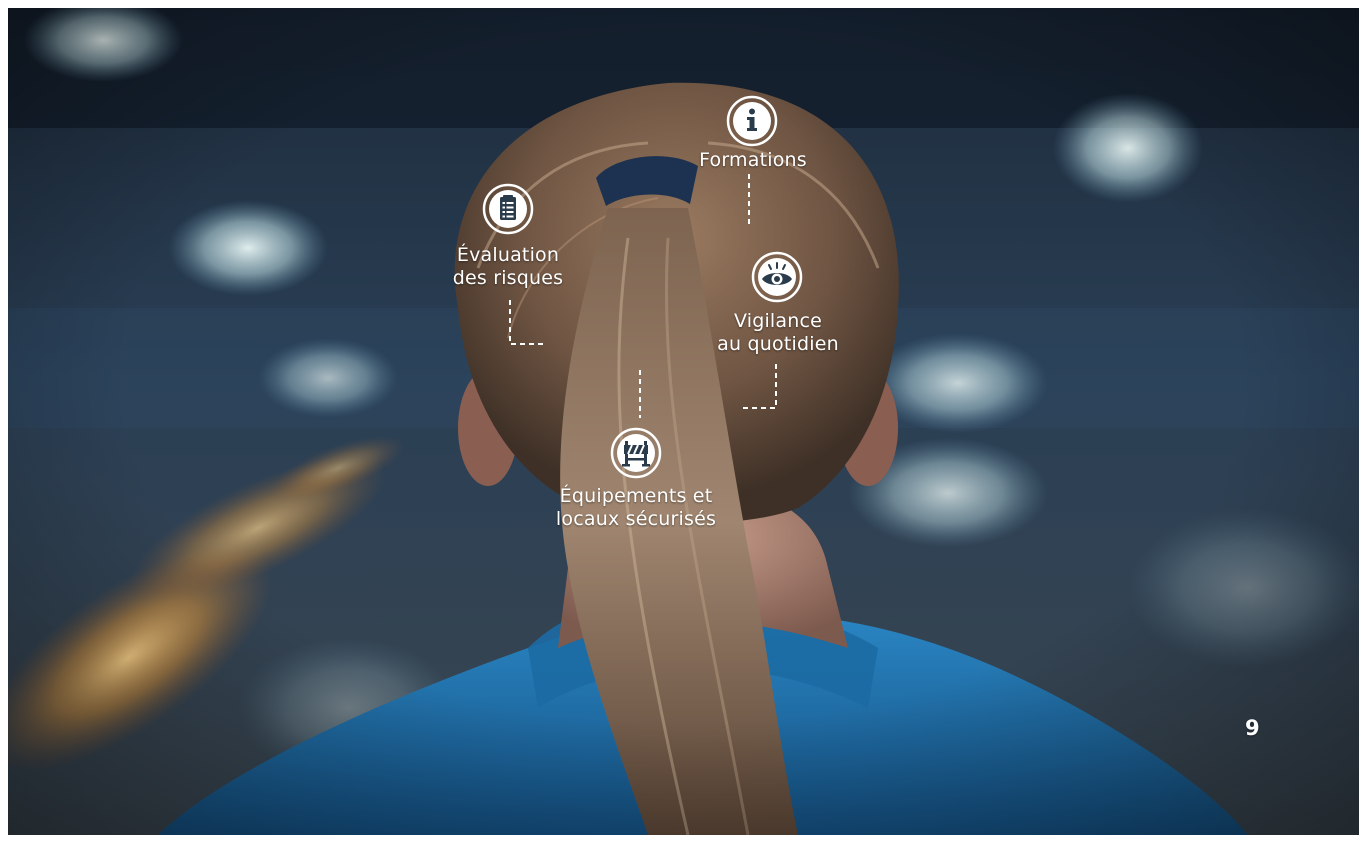  What do you see at coordinates (636, 496) in the screenshot?
I see `label-equipements-line-1: Équipements et` at bounding box center [636, 496].